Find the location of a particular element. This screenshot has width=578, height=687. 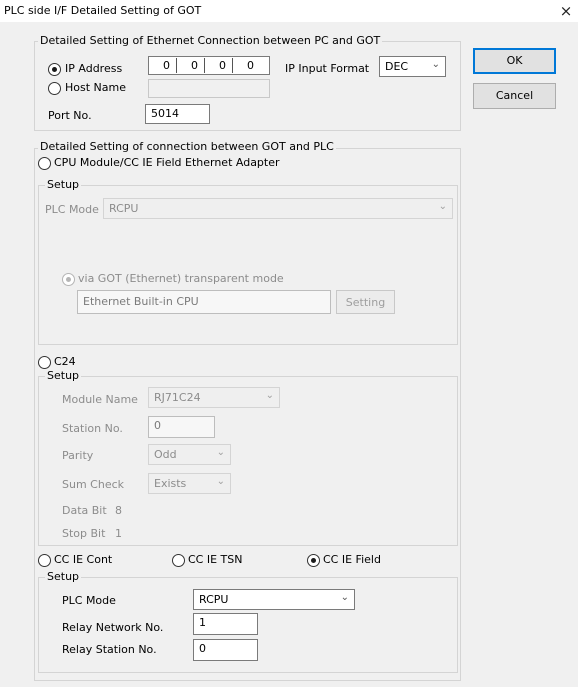

cc-ie-field-label: CC IE Field is located at coordinates (352, 559).